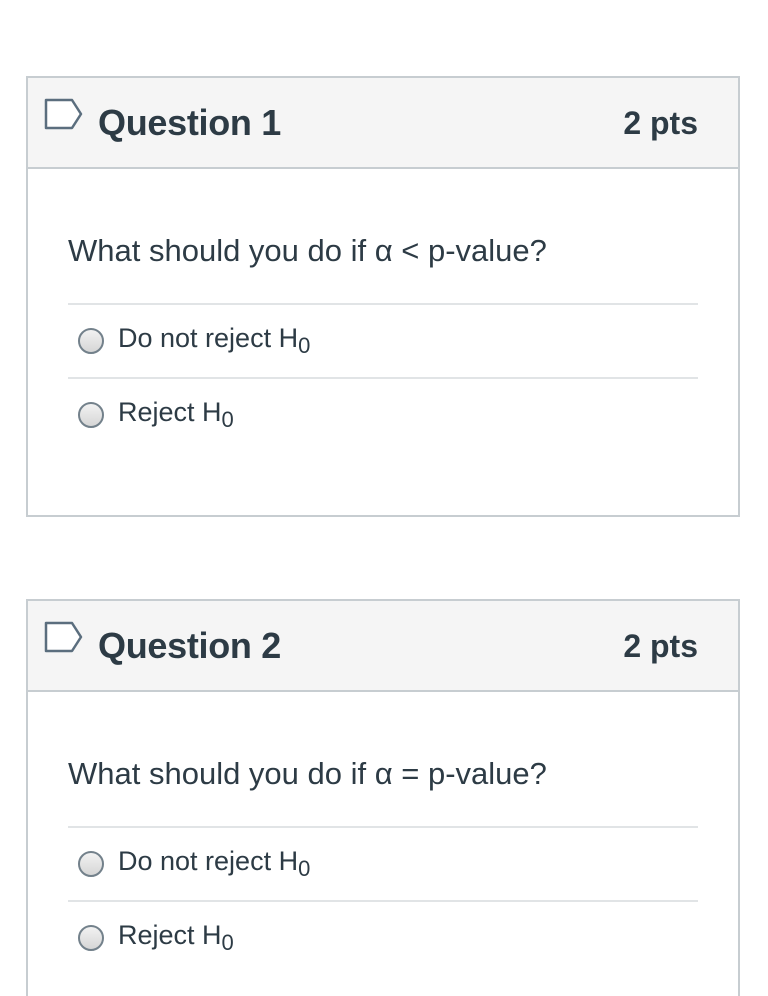 The height and width of the screenshot is (996, 768). Describe the element at coordinates (190, 122) in the screenshot. I see `question-title: Question 1` at that location.